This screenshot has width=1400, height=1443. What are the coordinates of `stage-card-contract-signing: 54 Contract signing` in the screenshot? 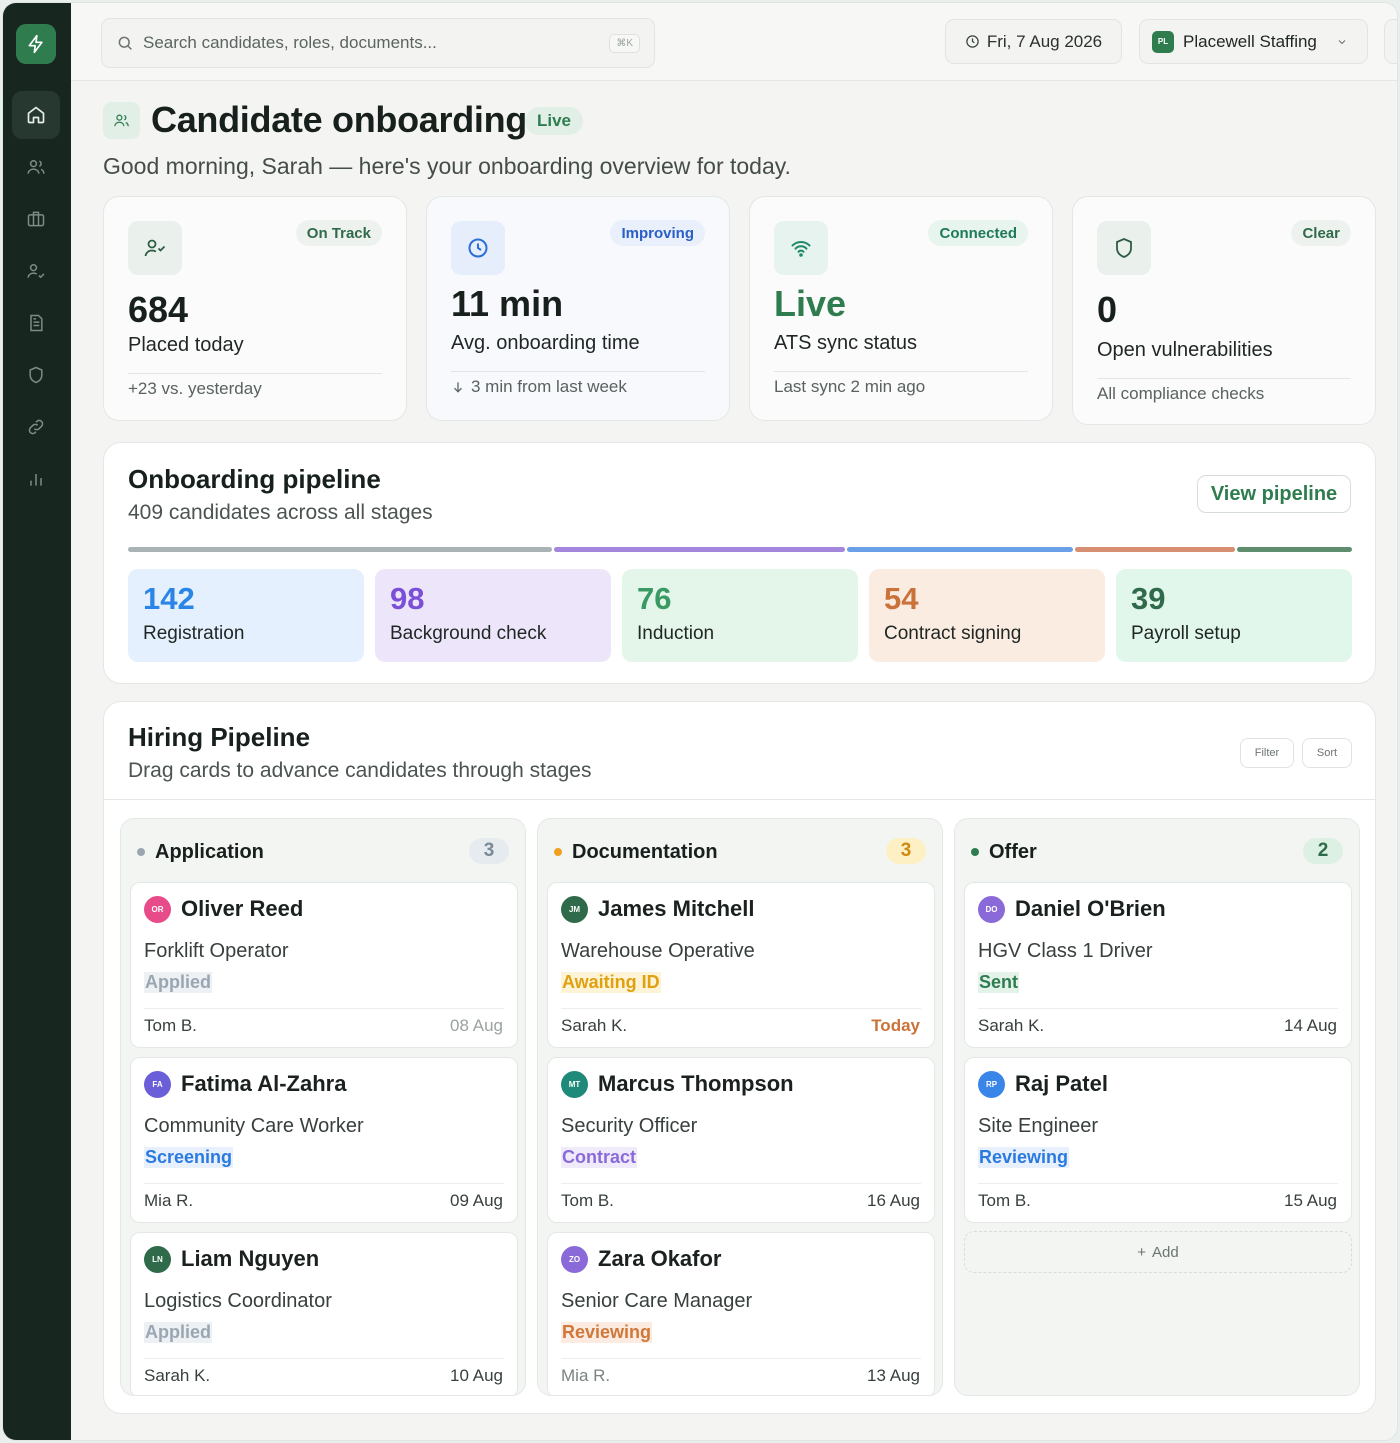 It's located at (987, 615).